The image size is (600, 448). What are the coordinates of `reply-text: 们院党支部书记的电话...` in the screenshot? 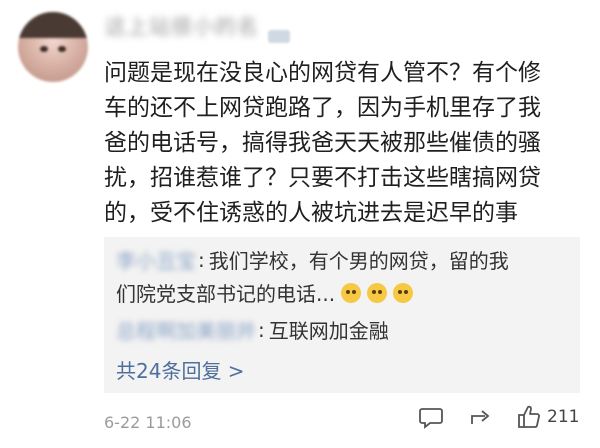 It's located at (226, 294).